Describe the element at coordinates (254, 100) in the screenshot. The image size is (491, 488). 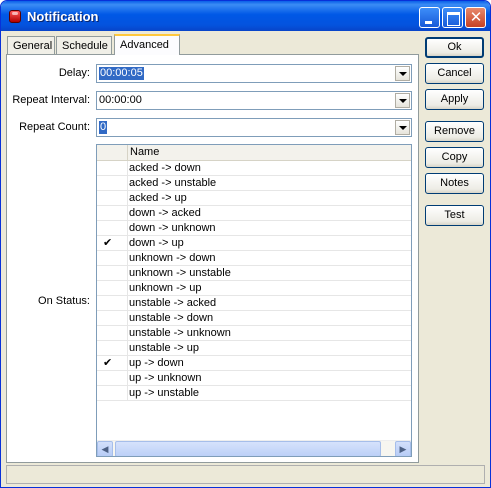
I see `repeat-interval-combobox: 00:00:00` at that location.